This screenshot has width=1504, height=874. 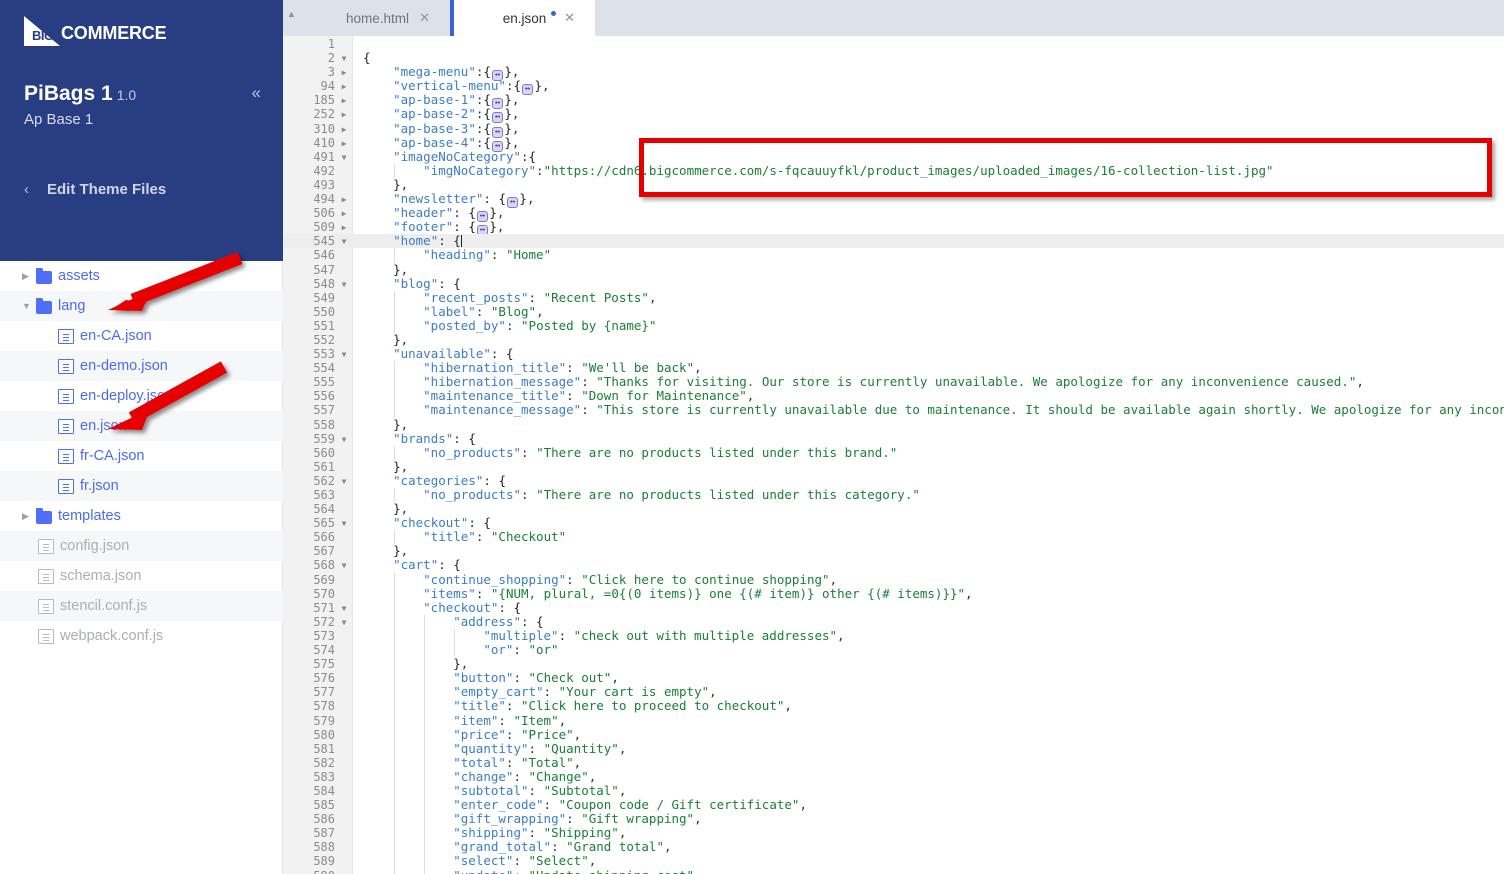 I want to click on line-number: 580, so click(x=324, y=734).